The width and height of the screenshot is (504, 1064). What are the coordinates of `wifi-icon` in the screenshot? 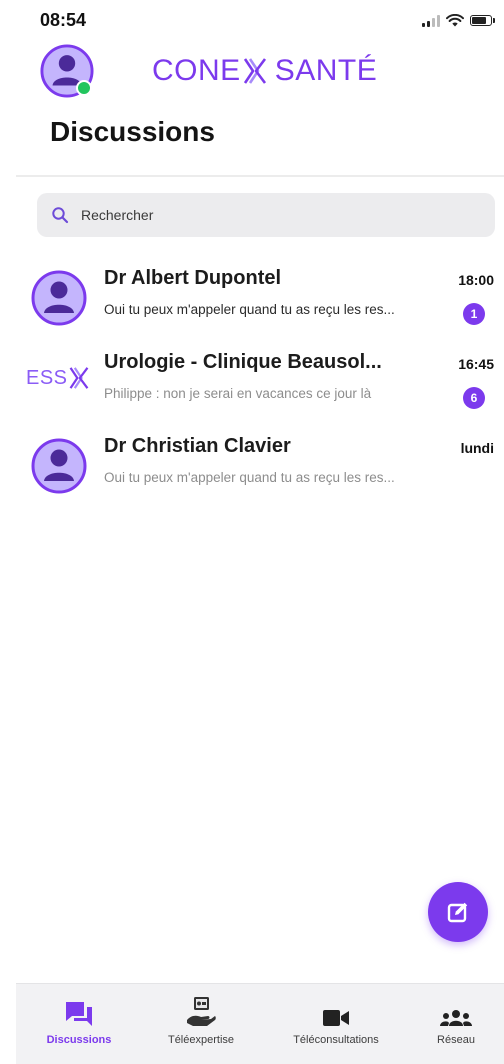 It's located at (455, 20).